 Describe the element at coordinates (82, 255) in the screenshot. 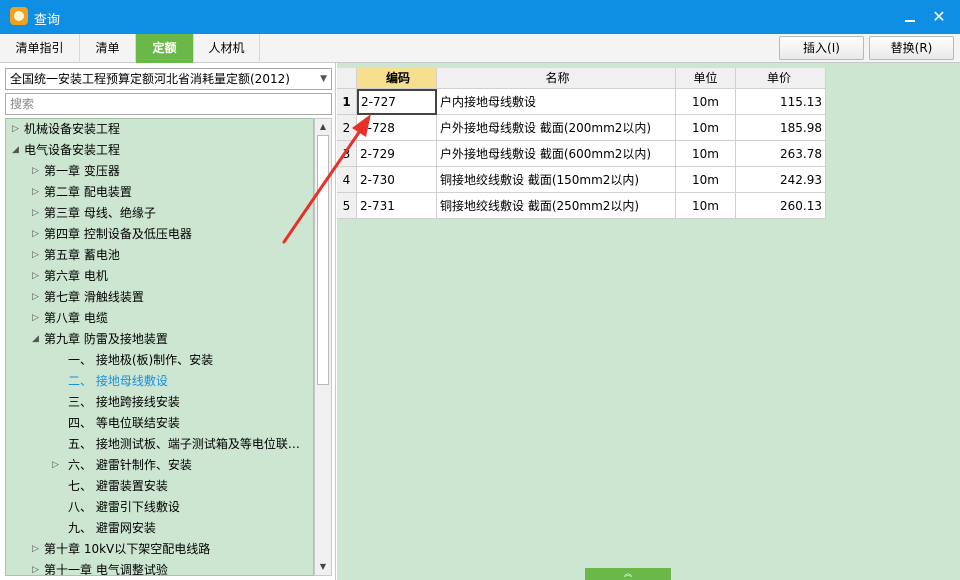

I see `tree-node-label: 第五章 蓄电池` at that location.